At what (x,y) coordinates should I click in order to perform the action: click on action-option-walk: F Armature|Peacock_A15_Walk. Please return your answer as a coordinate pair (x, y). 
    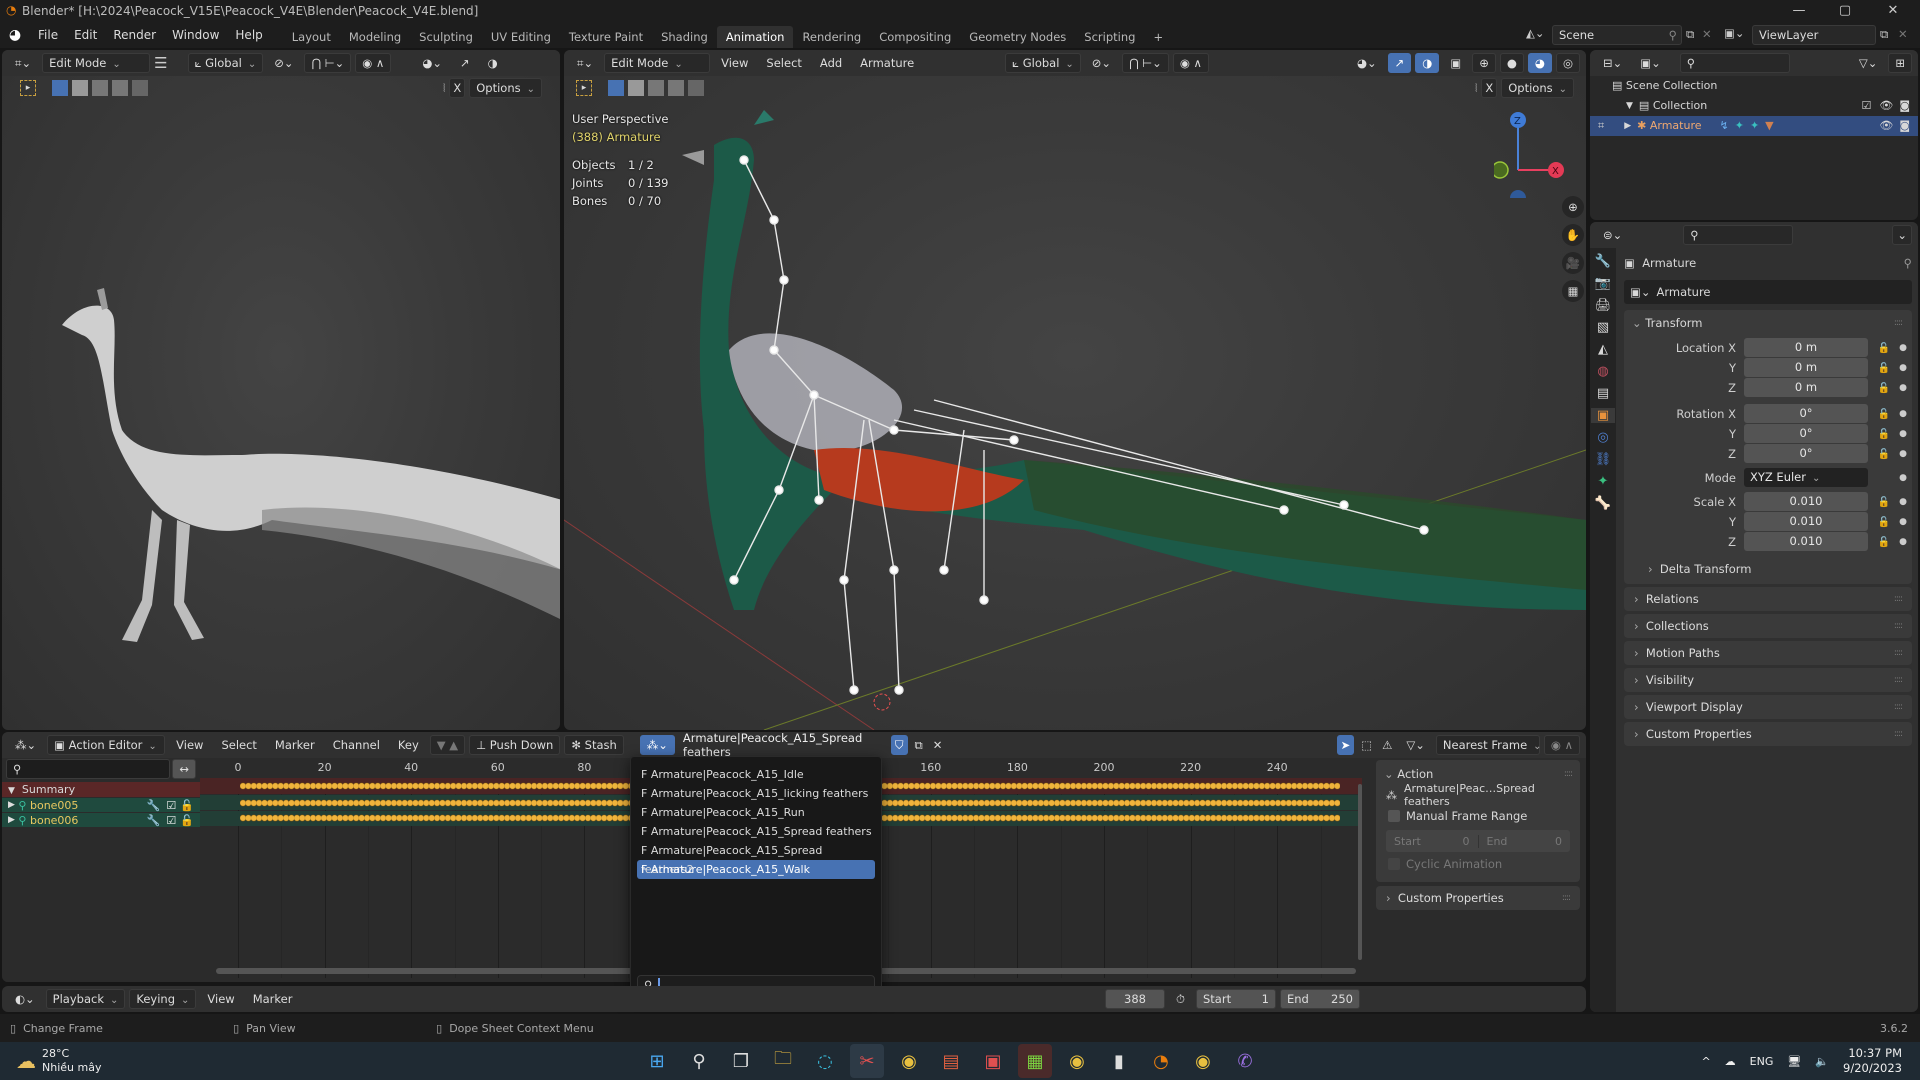
    Looking at the image, I should click on (756, 869).